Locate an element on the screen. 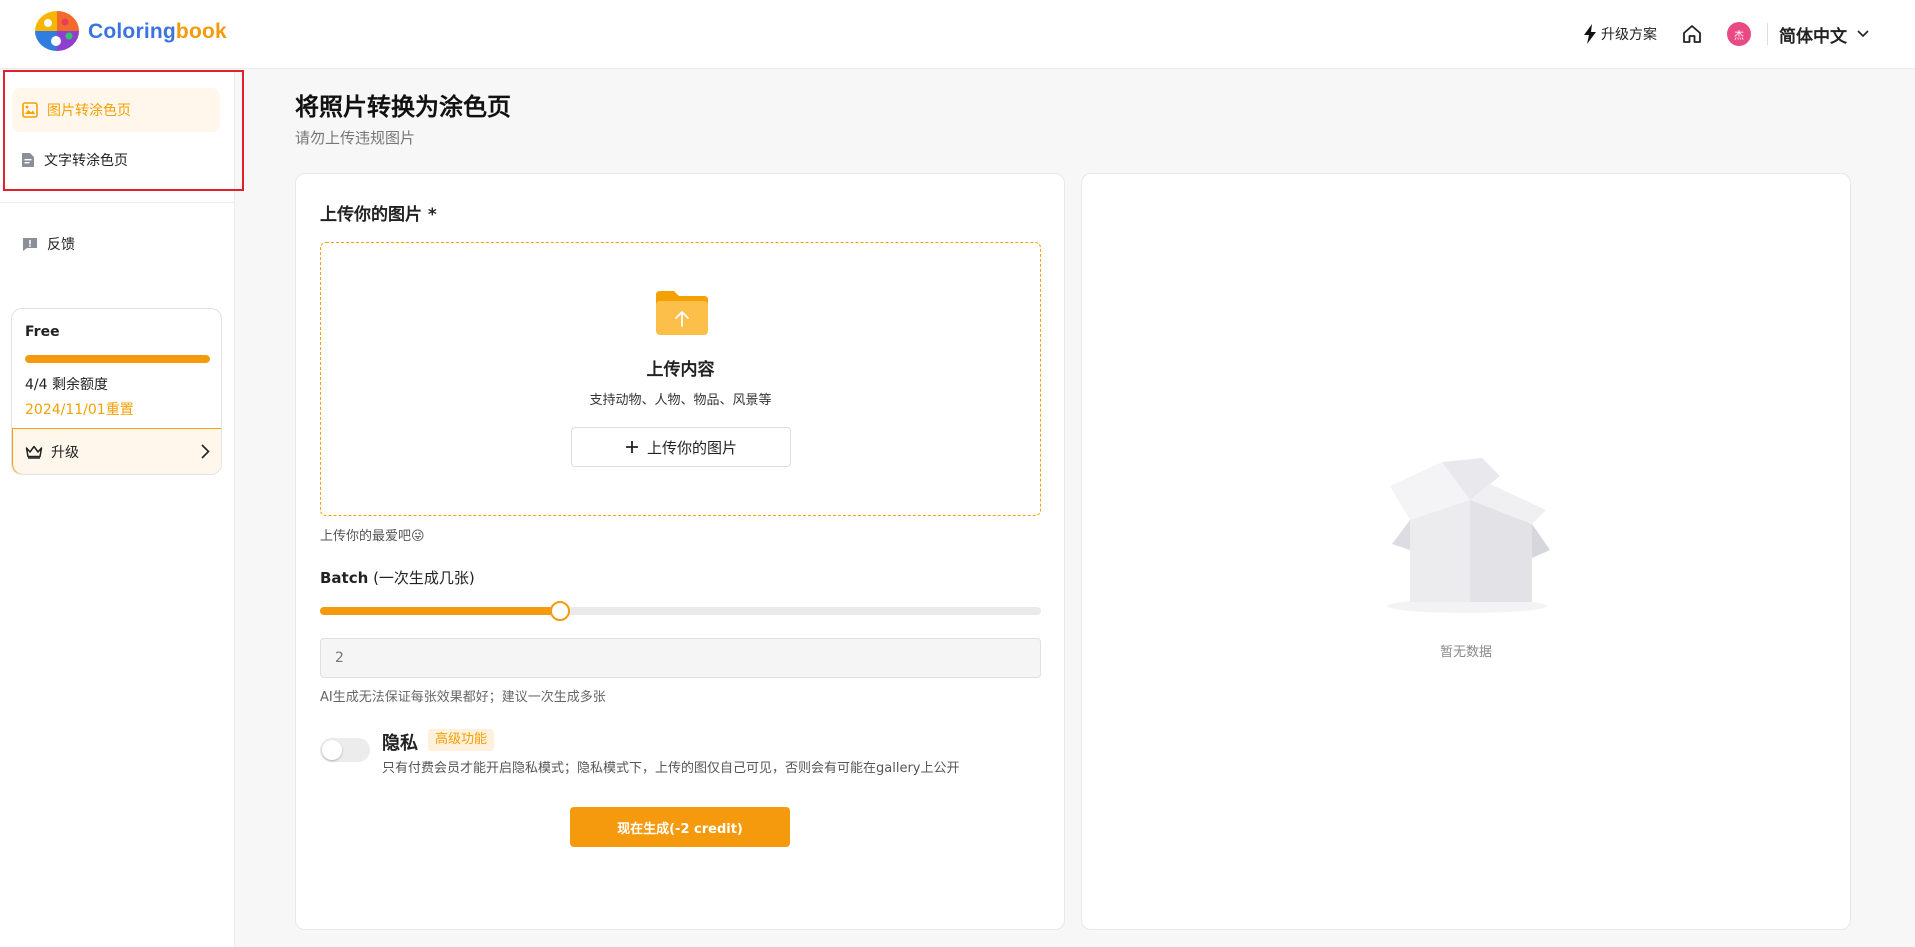 The image size is (1915, 947). quota-text: 4/4 剩余额度 is located at coordinates (66, 385).